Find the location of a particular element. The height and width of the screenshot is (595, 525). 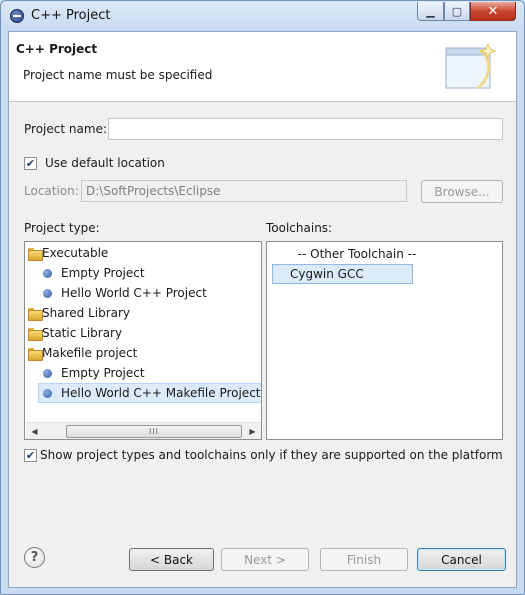

filter-supported-checkbox: ✔ is located at coordinates (30, 455).